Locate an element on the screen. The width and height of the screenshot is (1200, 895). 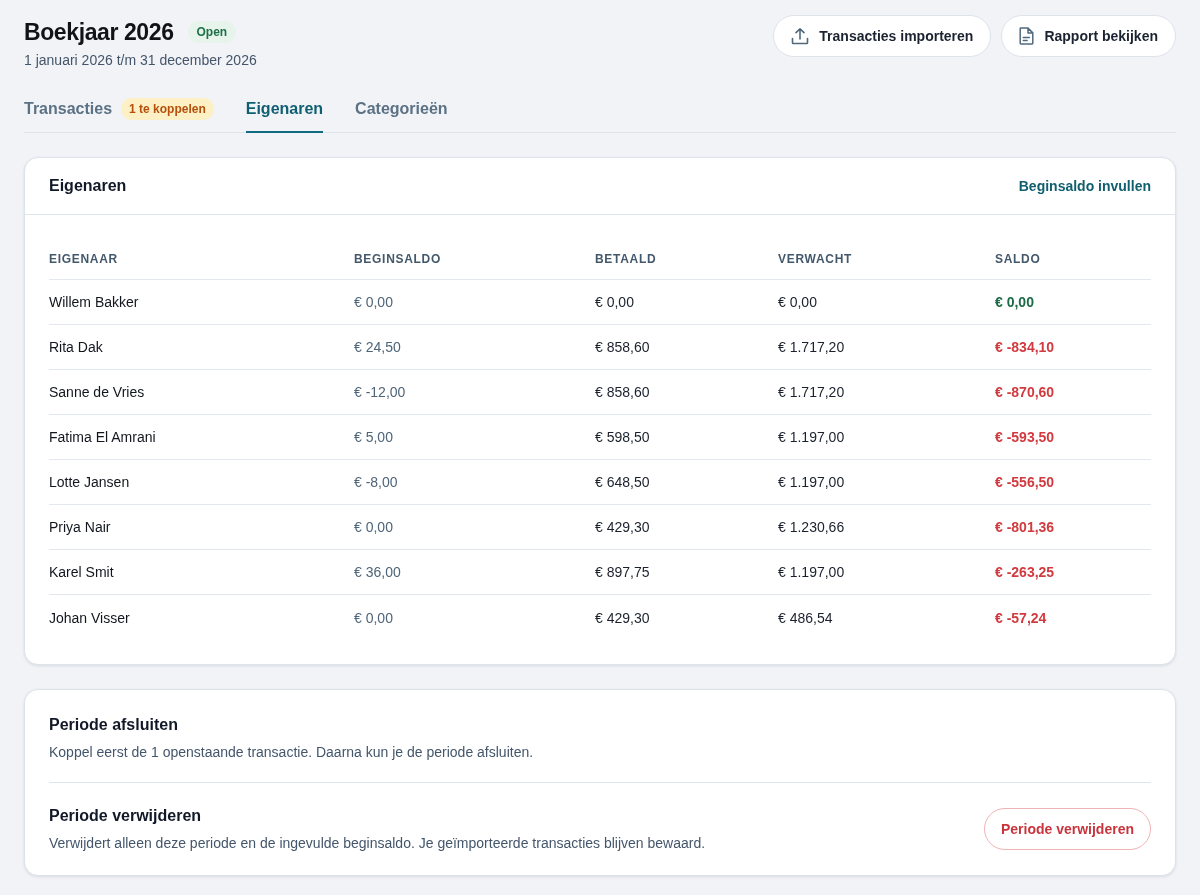
page-title: Boekjaar 2026 is located at coordinates (99, 32).